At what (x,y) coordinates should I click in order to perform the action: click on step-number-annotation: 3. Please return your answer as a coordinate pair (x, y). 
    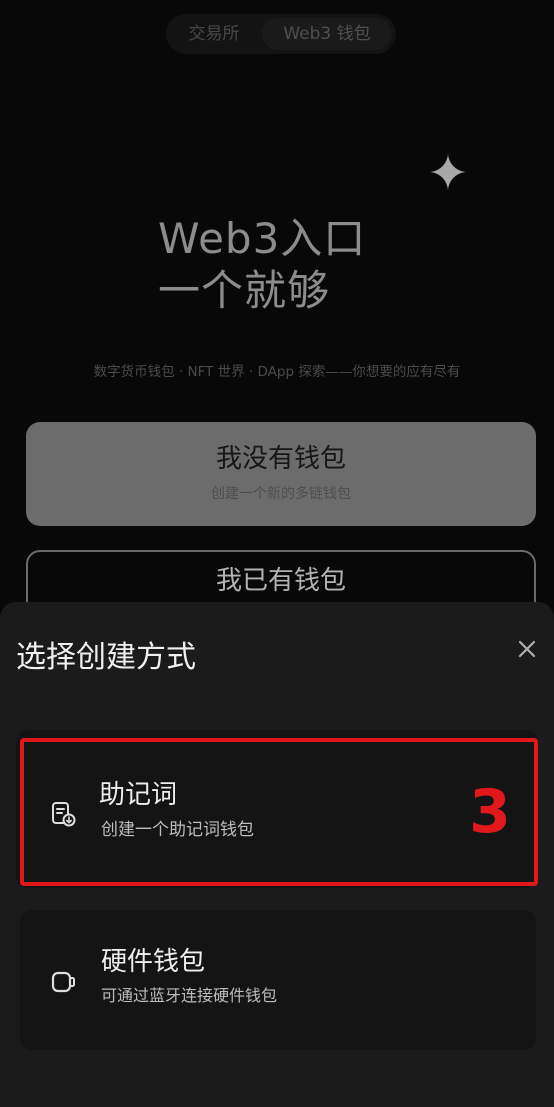
    Looking at the image, I should click on (490, 812).